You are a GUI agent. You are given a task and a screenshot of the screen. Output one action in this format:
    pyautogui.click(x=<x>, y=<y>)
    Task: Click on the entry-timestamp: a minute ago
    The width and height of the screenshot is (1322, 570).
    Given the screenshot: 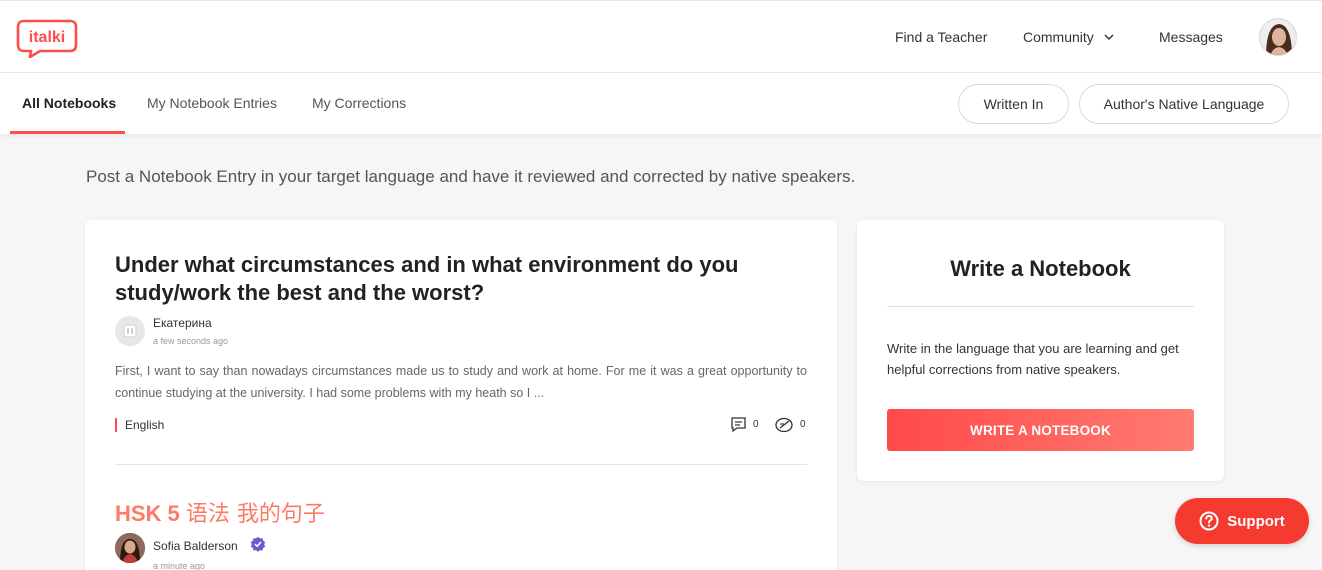 What is the action you would take?
    pyautogui.click(x=179, y=565)
    